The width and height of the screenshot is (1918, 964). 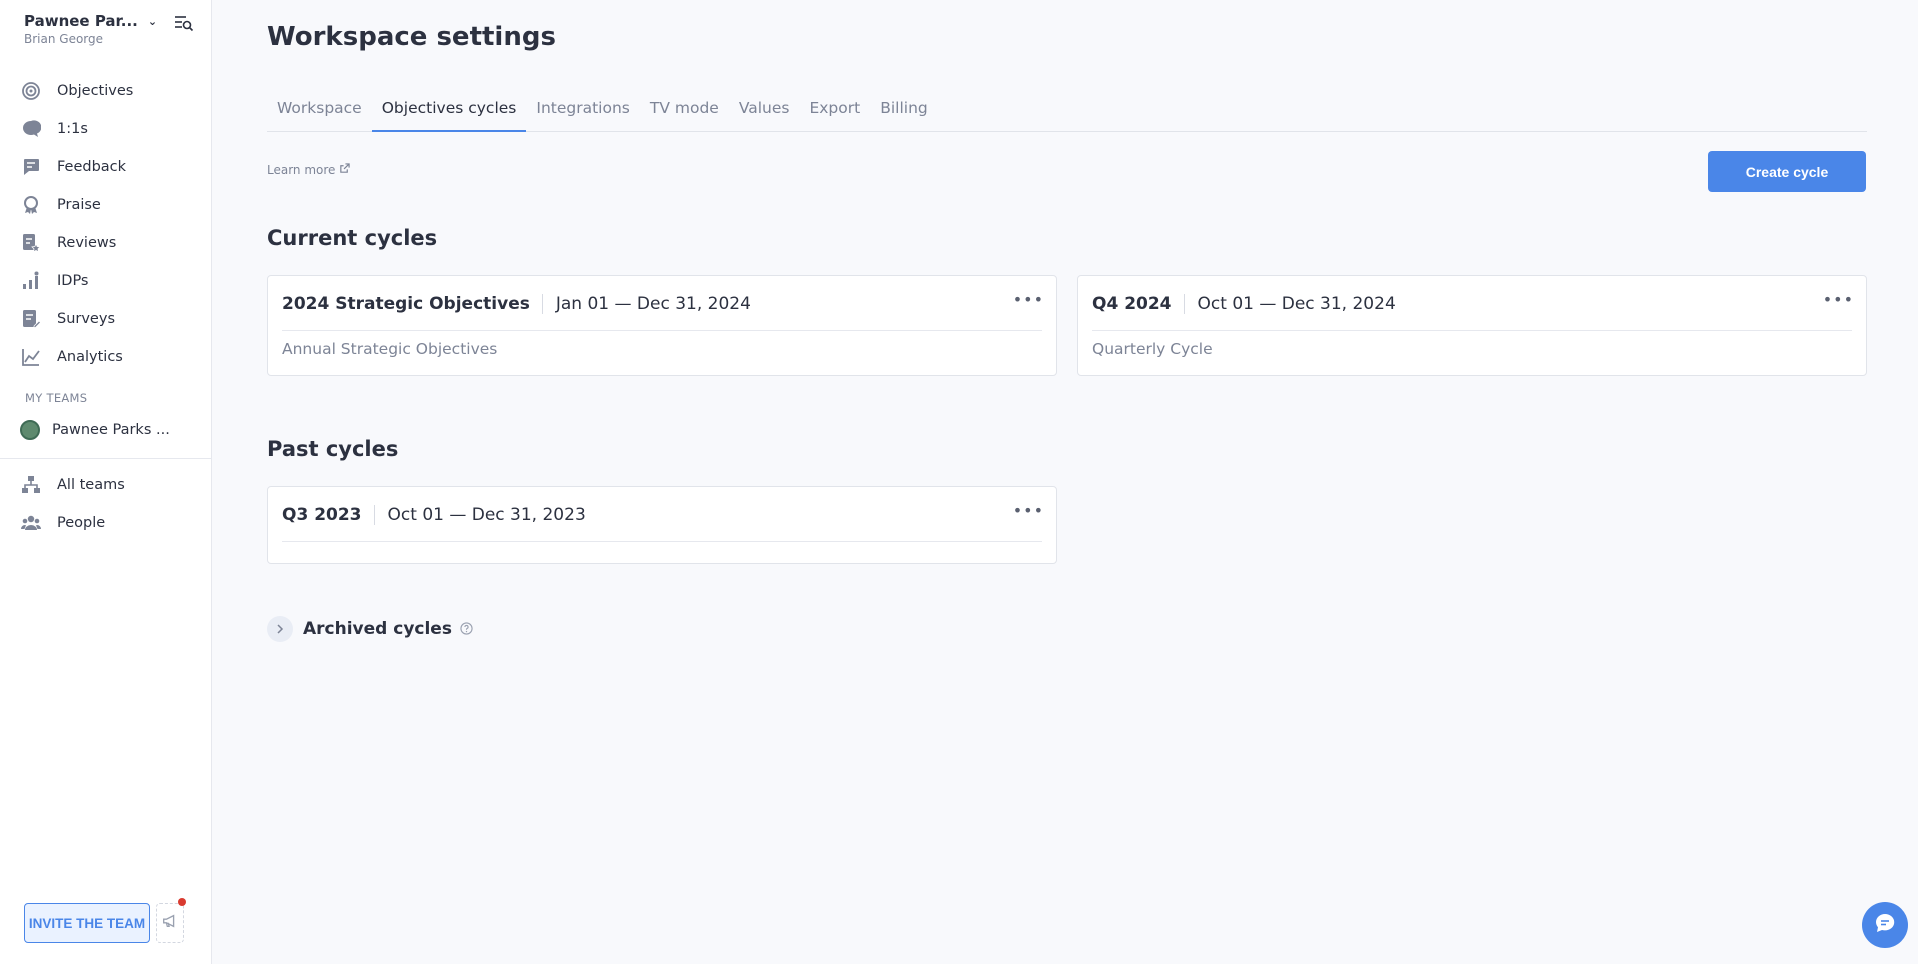 What do you see at coordinates (182, 902) in the screenshot?
I see `notification-dot` at bounding box center [182, 902].